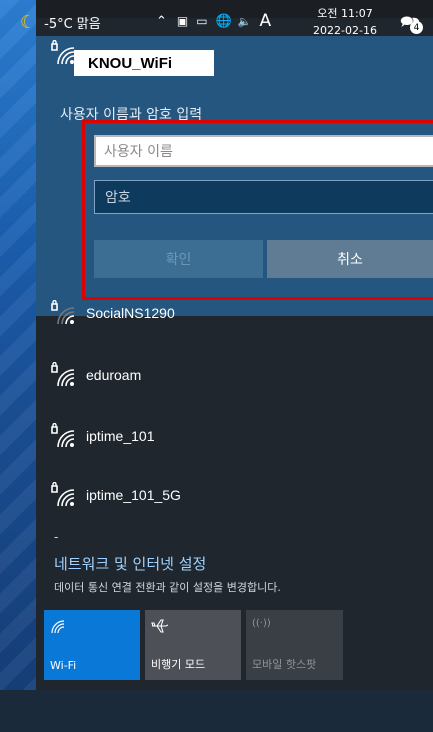  What do you see at coordinates (120, 436) in the screenshot?
I see `network-name: iptime_101` at bounding box center [120, 436].